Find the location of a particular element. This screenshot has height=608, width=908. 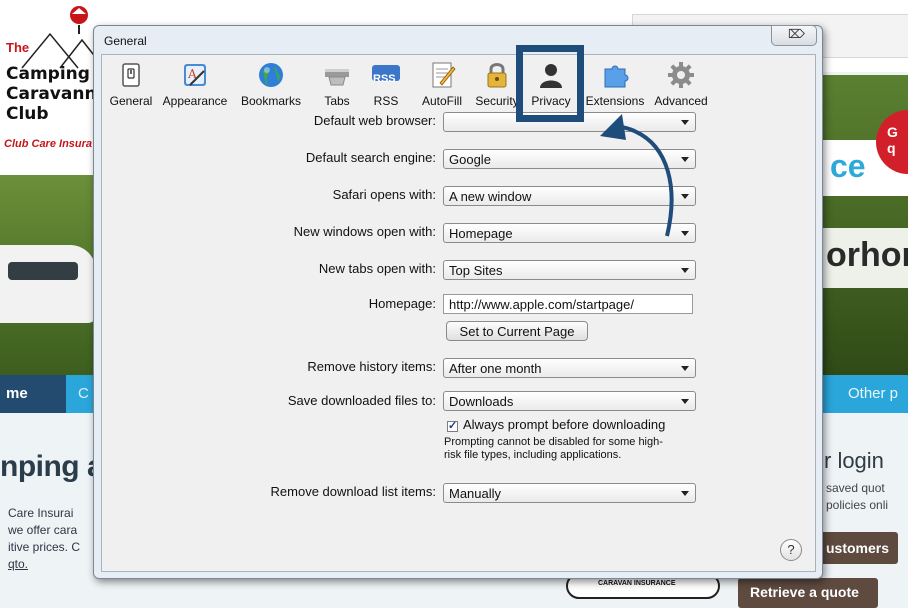

retrieve-quote-button: Retrieve a quote is located at coordinates (808, 593).